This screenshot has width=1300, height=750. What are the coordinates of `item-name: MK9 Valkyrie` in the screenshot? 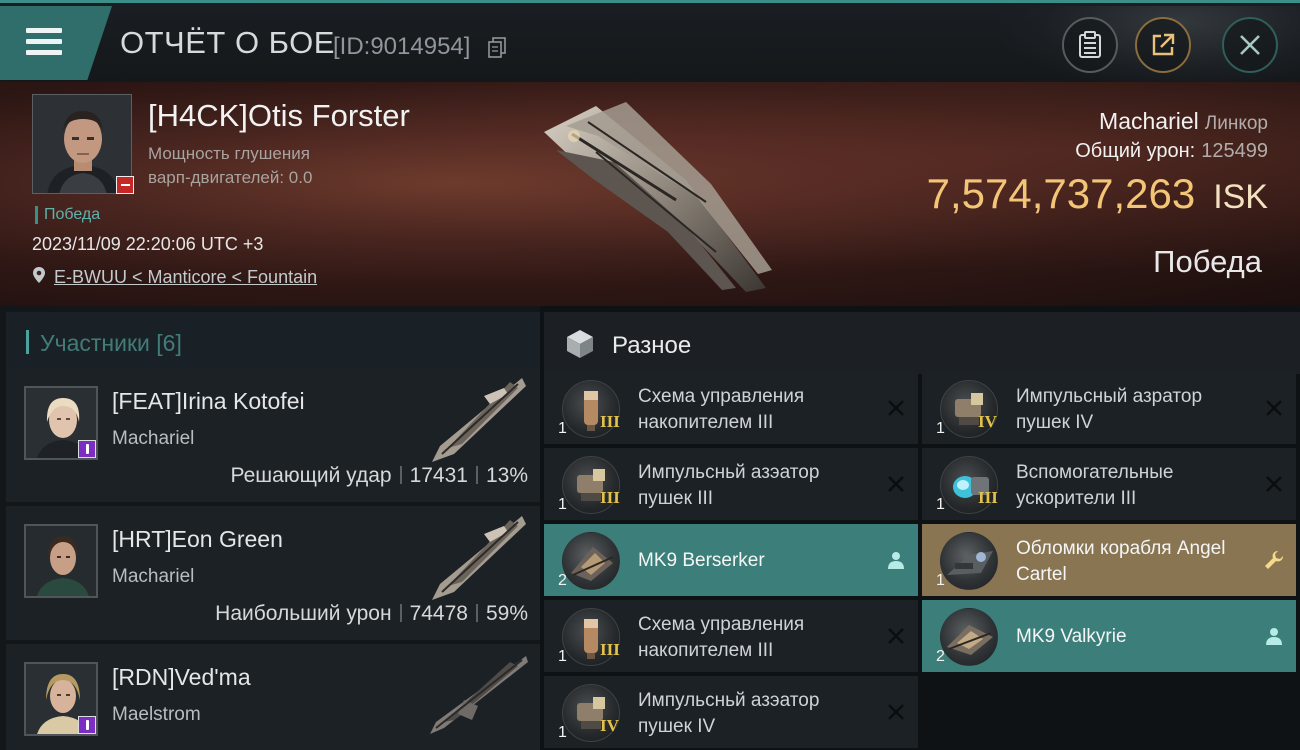 It's located at (1071, 636).